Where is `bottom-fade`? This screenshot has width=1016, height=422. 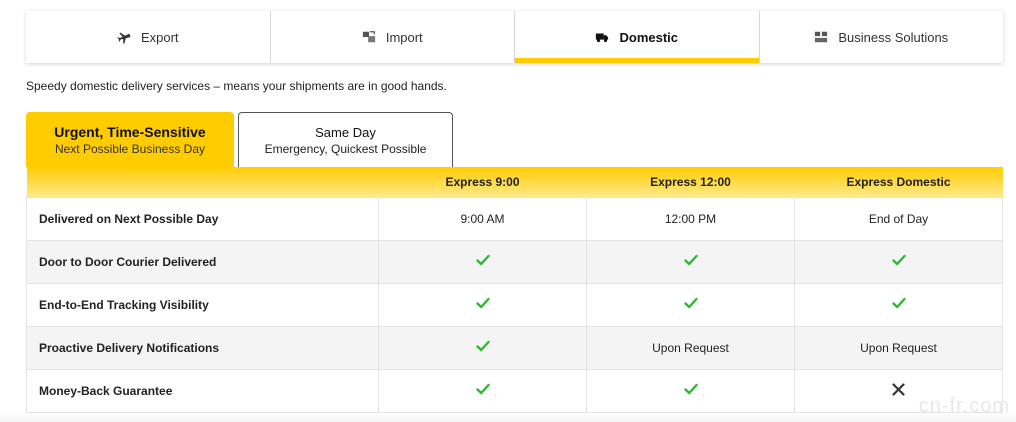
bottom-fade is located at coordinates (508, 417).